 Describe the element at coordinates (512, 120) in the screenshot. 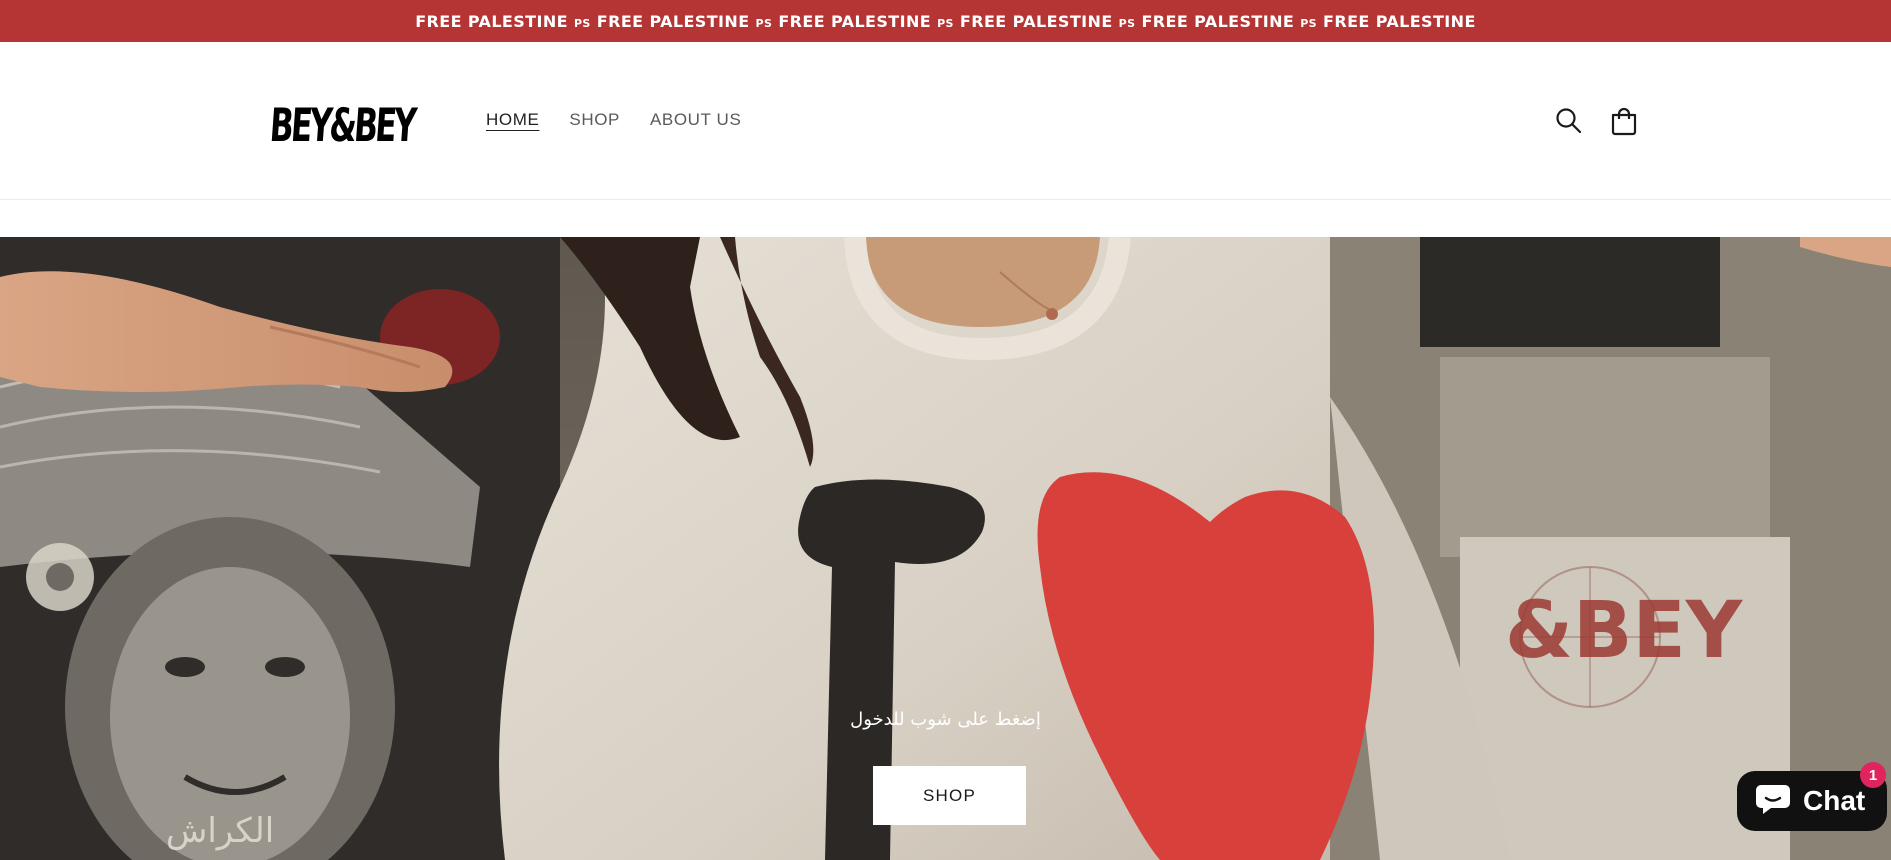

I see `nav-home: HOME` at that location.